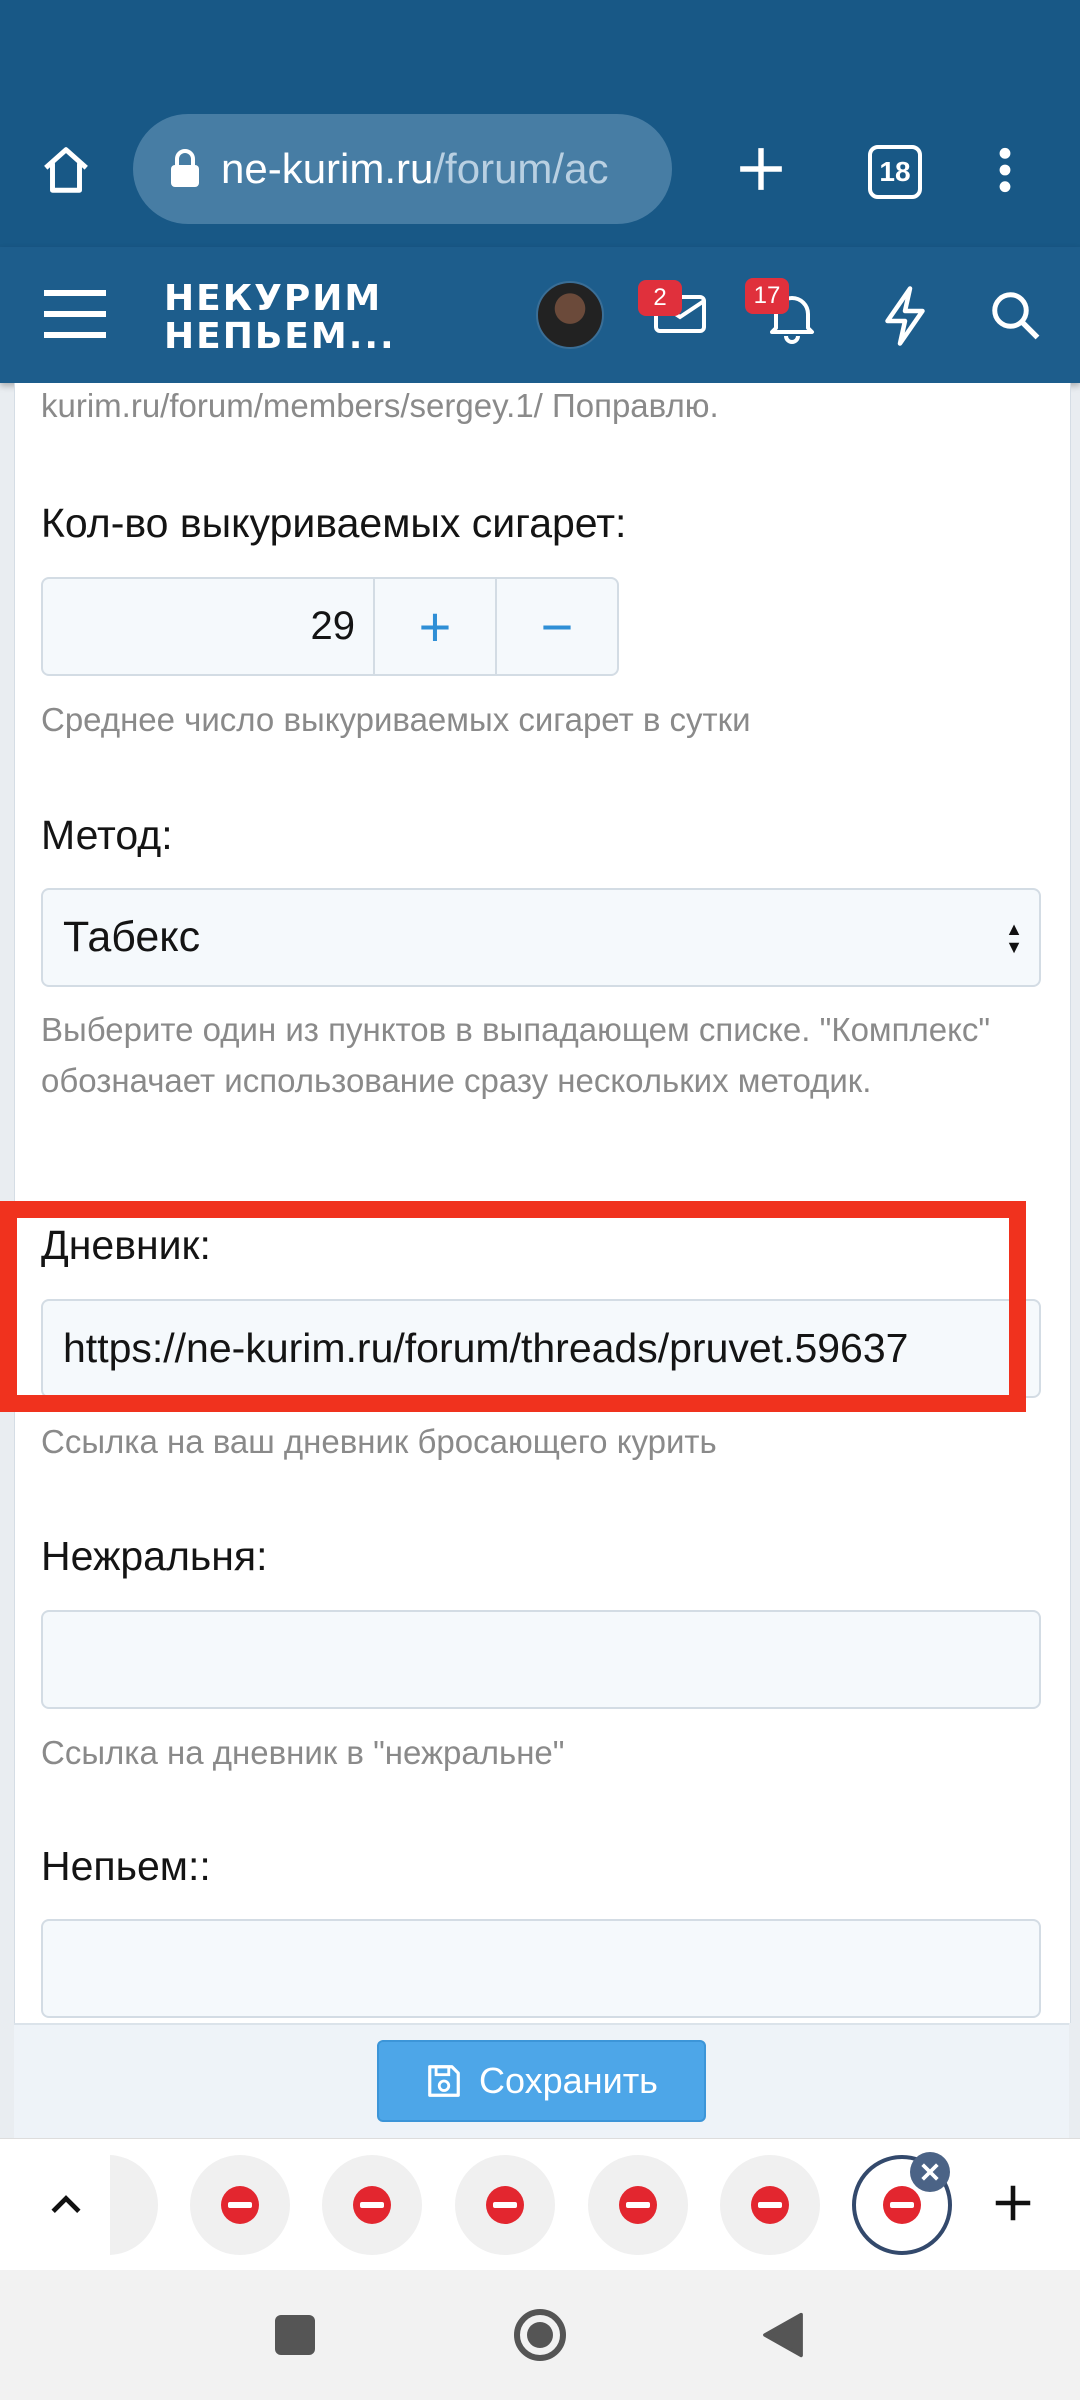 This screenshot has height=2400, width=1080. What do you see at coordinates (303, 1752) in the screenshot?
I see `glutton-hint: Ссылка на дневник в "нежральне"` at bounding box center [303, 1752].